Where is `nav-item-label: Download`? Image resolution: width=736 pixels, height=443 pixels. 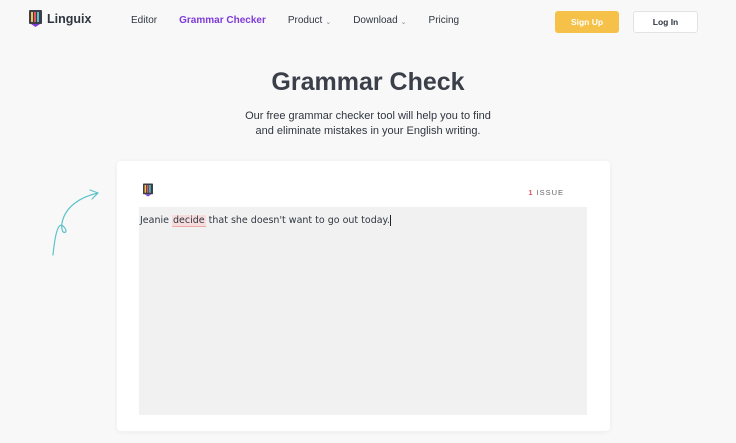
nav-item-label: Download is located at coordinates (375, 20).